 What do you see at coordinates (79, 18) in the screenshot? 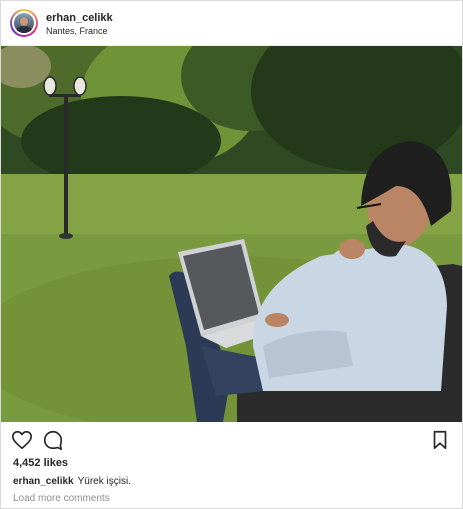
I see `post-username: erhan_celikk` at bounding box center [79, 18].